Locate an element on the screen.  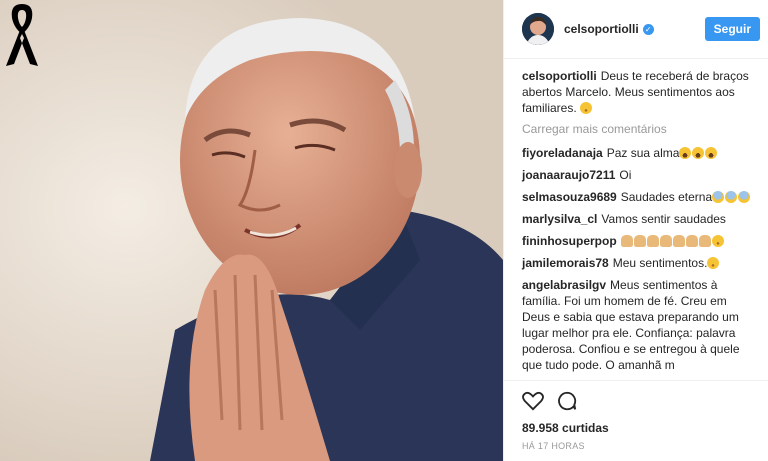
comment-row: marlysilva_cl Vamos sentir saudades is located at coordinates (638, 219).